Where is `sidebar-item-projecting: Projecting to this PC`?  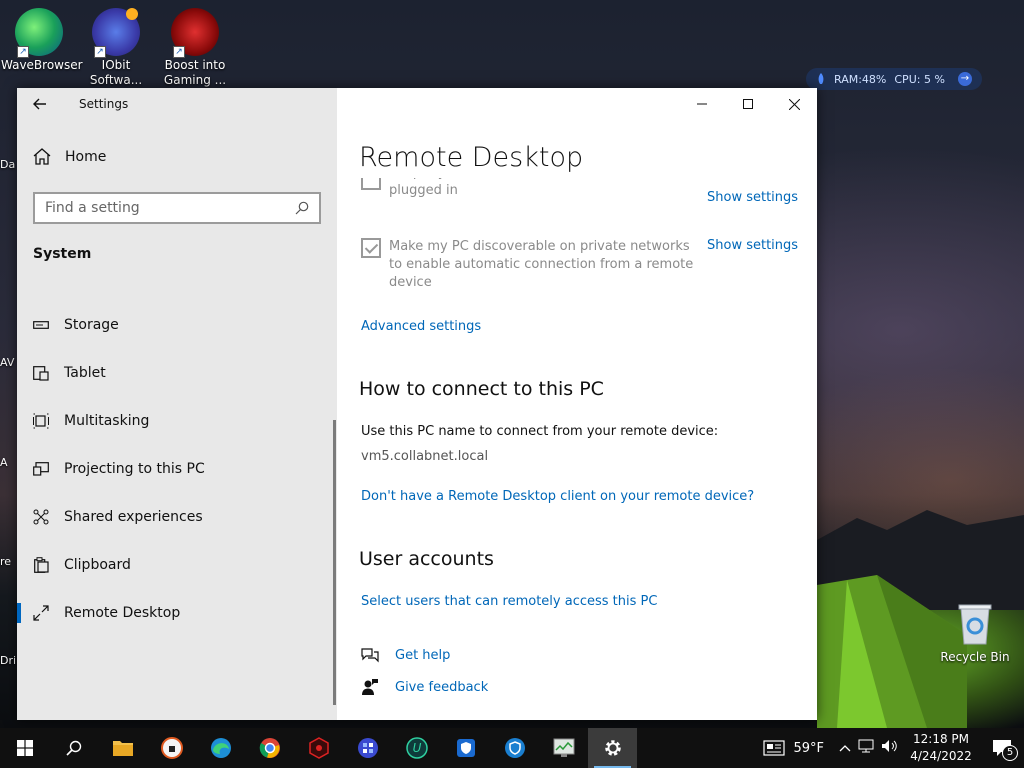
sidebar-item-projecting: Projecting to this PC is located at coordinates (177, 469).